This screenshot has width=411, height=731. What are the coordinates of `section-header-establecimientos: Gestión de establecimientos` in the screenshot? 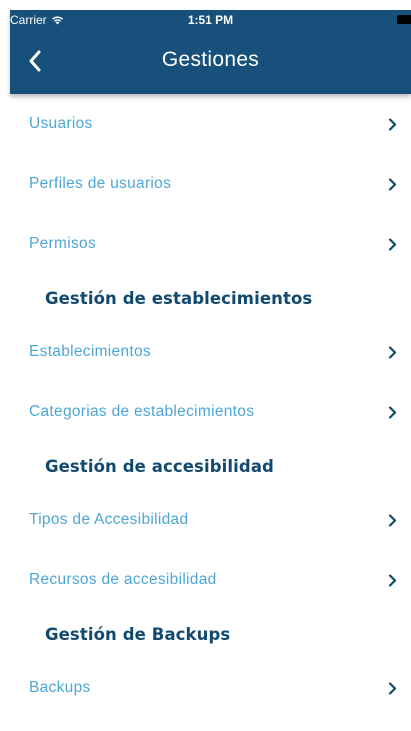 It's located at (179, 298).